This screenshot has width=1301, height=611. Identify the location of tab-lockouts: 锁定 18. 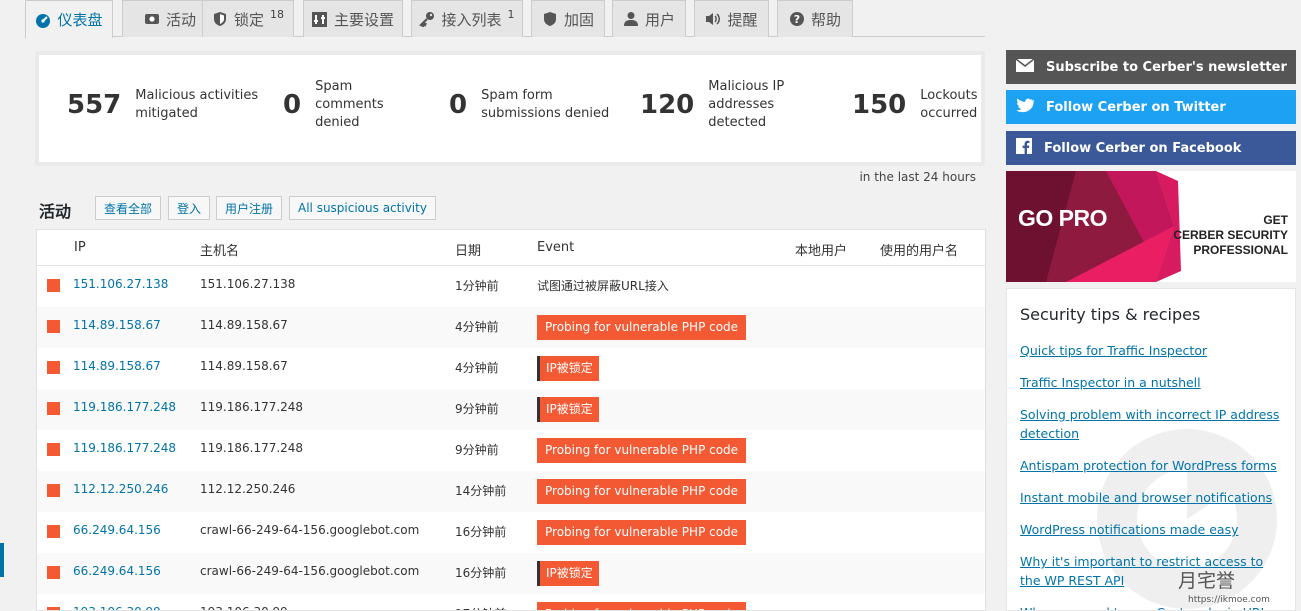
(248, 18).